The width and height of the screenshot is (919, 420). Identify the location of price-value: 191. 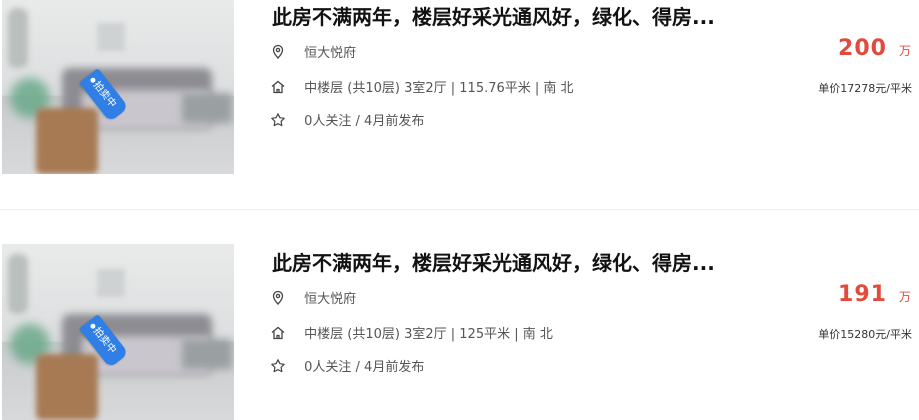
(862, 294).